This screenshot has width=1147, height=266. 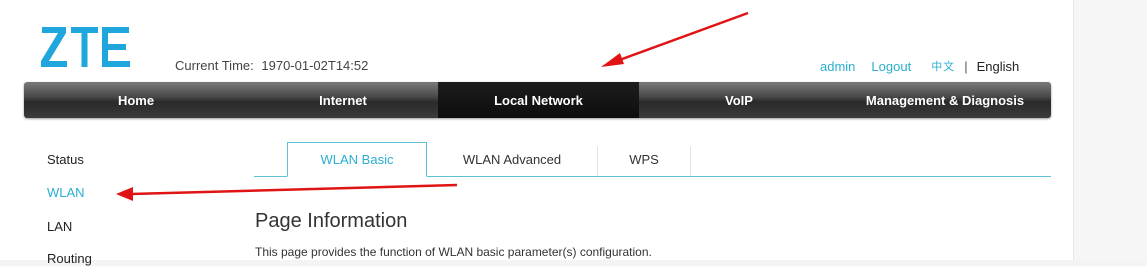 I want to click on logout-link: Logout, so click(x=891, y=66).